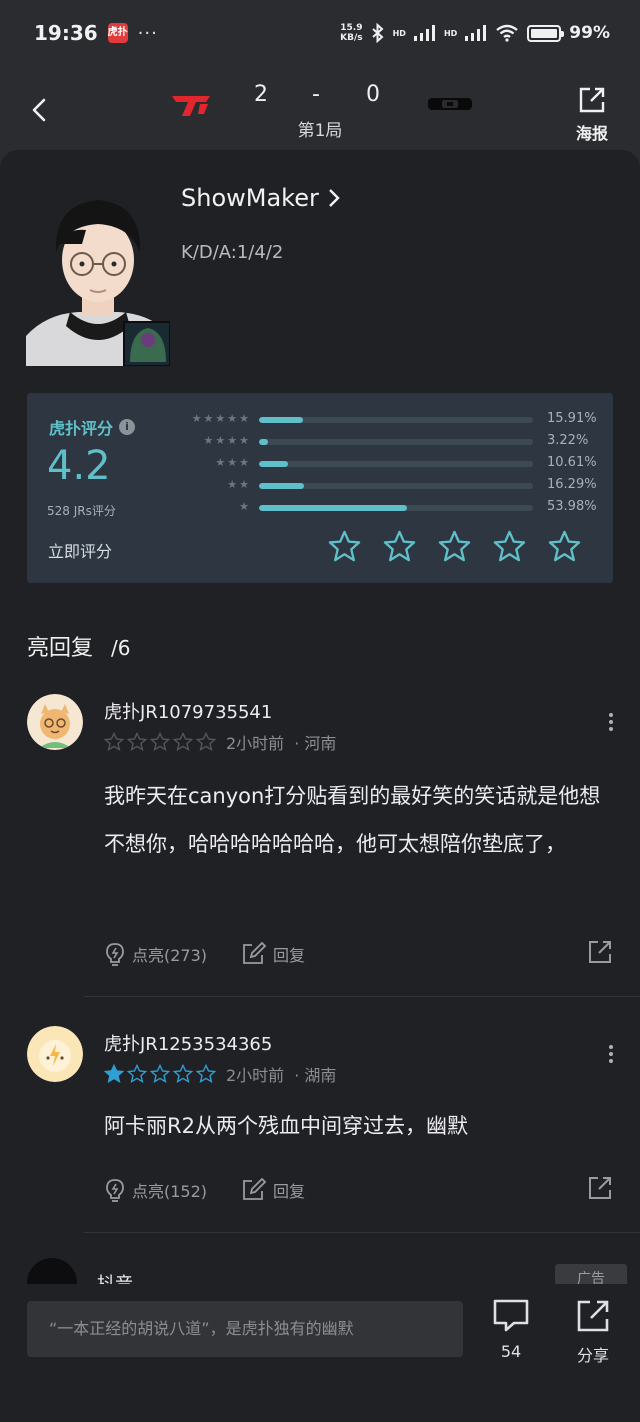 This screenshot has height=1422, width=640. Describe the element at coordinates (399, 33) in the screenshot. I see `hd-label: HD` at that location.